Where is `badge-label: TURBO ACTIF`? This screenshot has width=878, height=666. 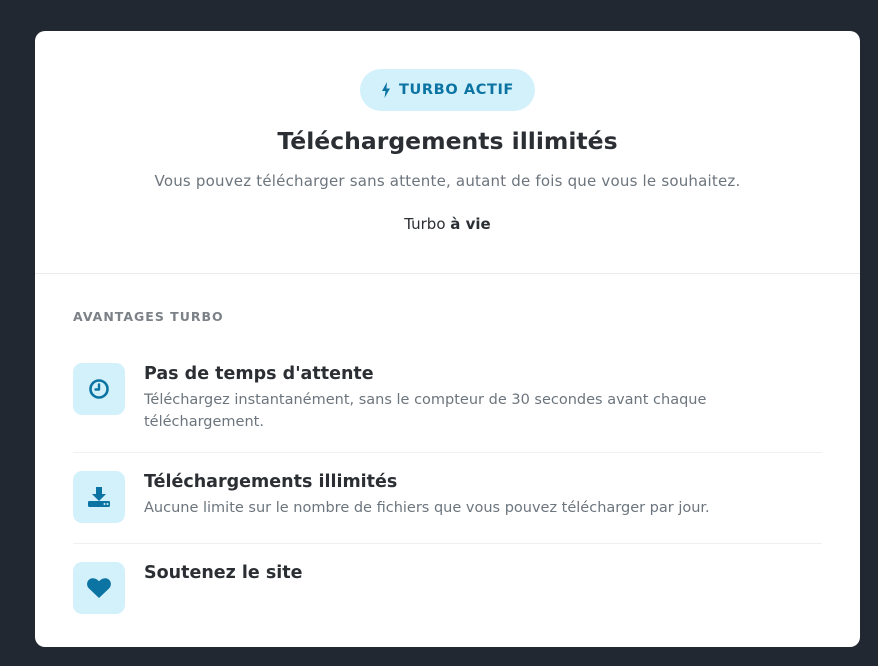
badge-label: TURBO ACTIF is located at coordinates (456, 90).